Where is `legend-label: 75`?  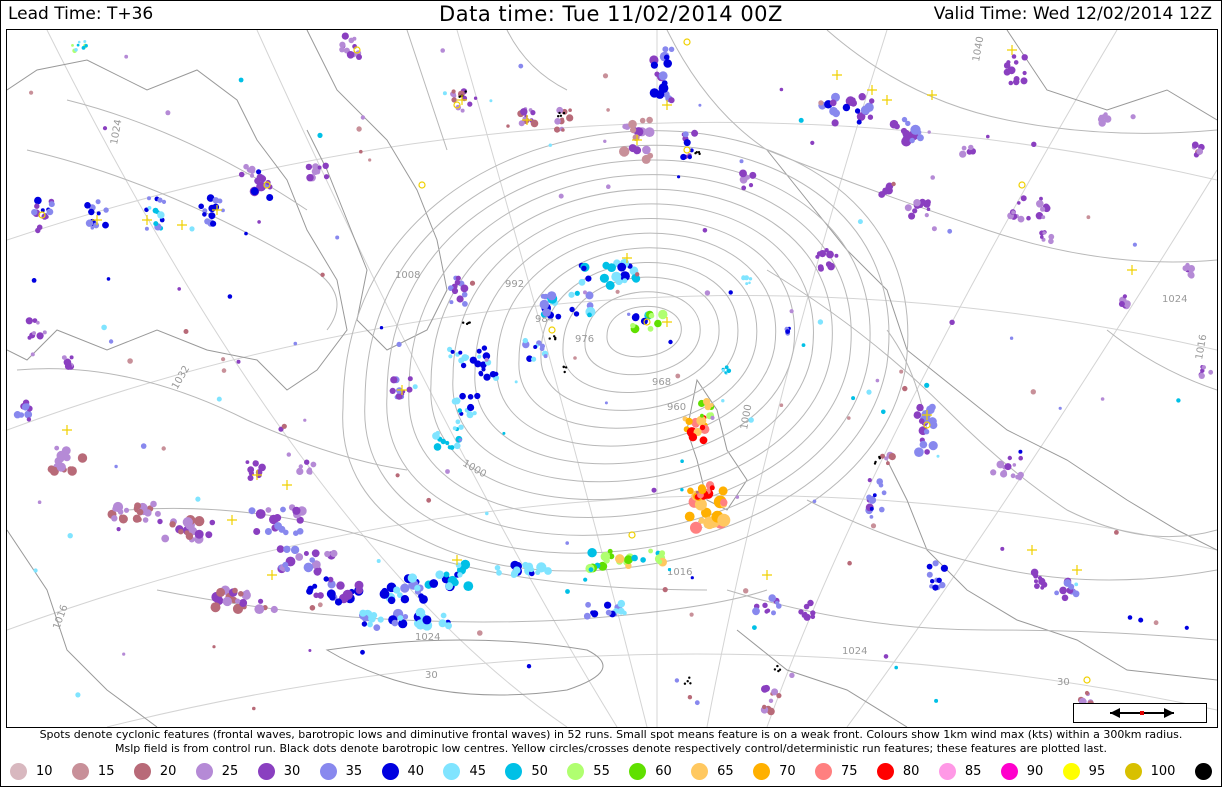
legend-label: 75 is located at coordinates (849, 771).